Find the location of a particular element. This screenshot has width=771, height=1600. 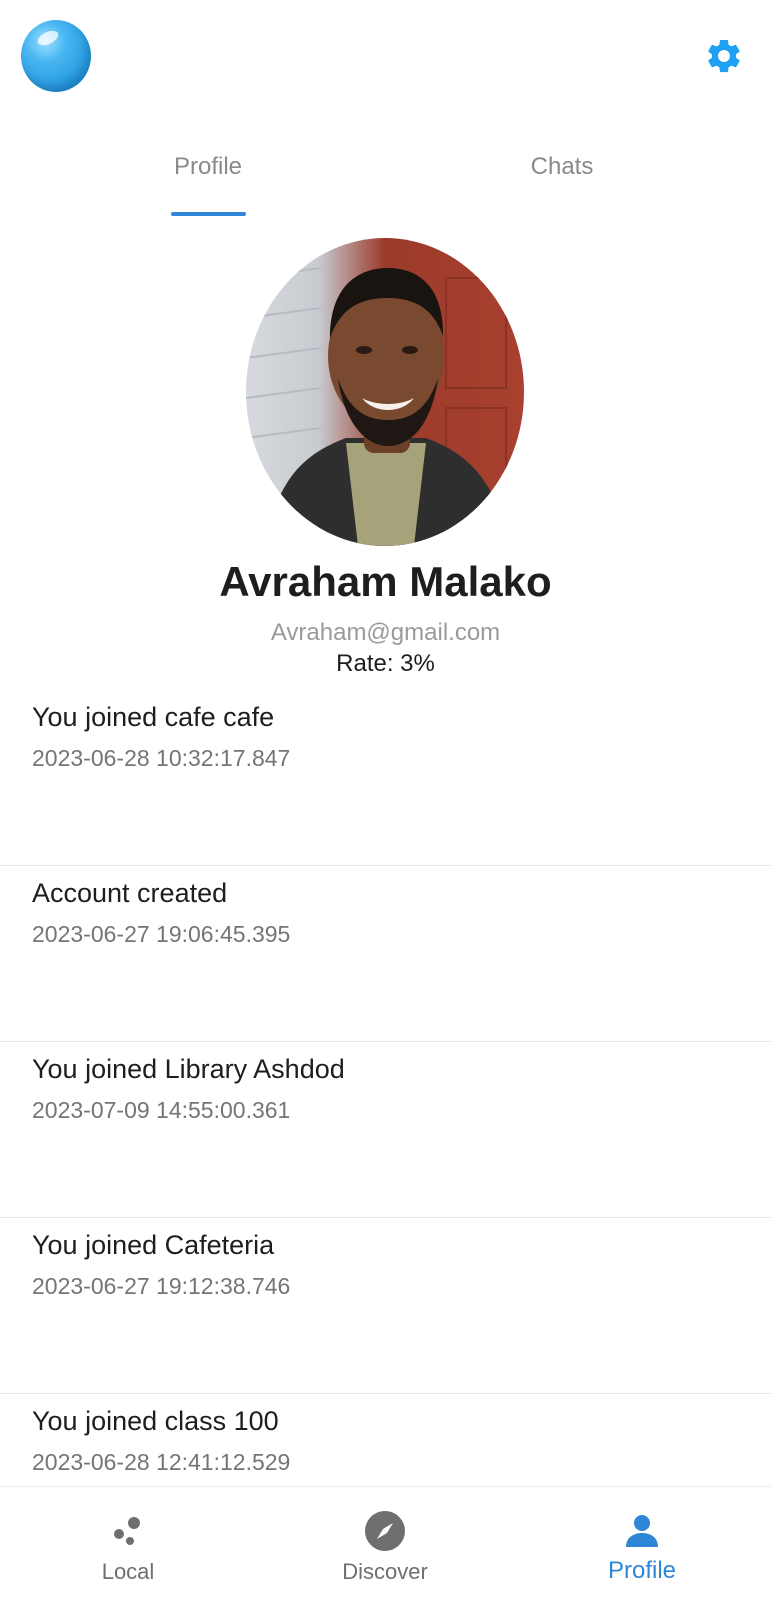

settings-button is located at coordinates (724, 56).